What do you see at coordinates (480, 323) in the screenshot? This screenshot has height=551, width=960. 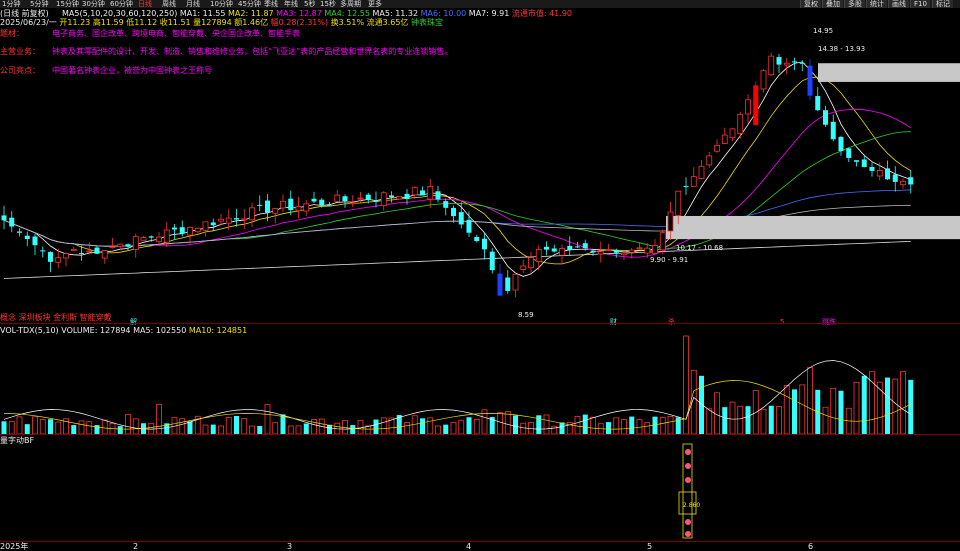 I see `panel-divider-price` at bounding box center [480, 323].